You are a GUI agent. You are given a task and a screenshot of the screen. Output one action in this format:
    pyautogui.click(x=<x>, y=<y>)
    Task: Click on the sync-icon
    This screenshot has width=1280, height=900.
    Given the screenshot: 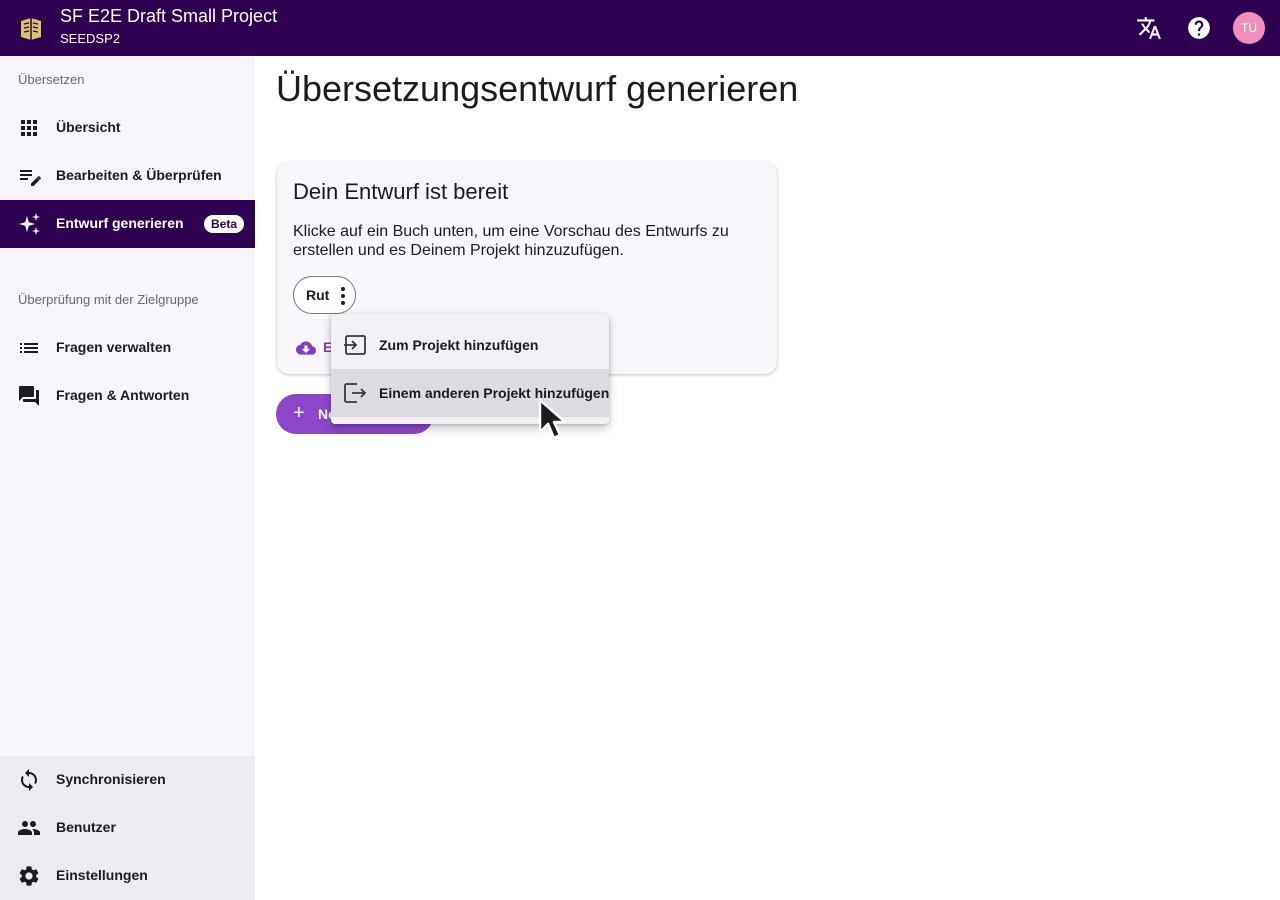 What is the action you would take?
    pyautogui.click(x=29, y=780)
    